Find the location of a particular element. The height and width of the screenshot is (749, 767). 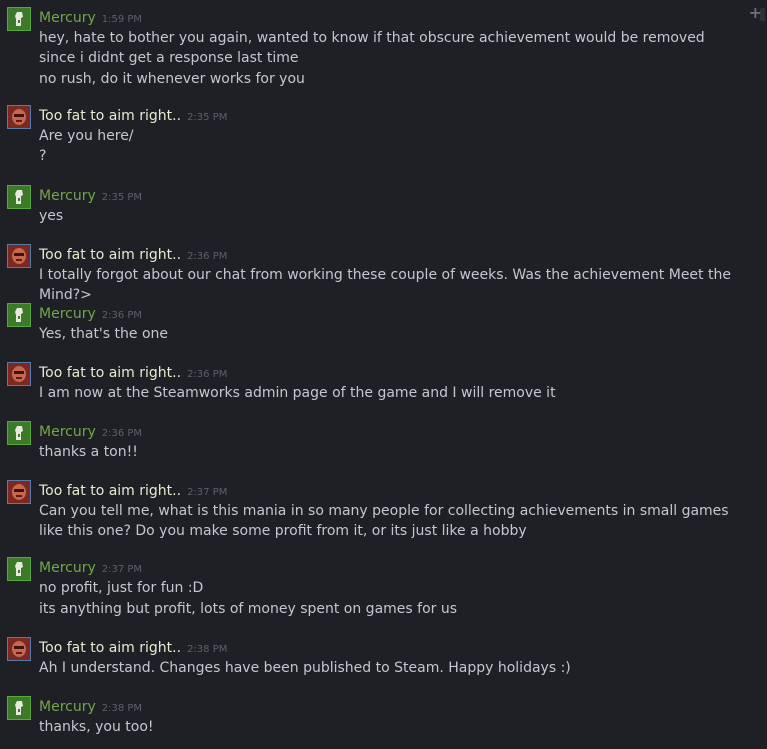

plus-icon: + is located at coordinates (755, 13).